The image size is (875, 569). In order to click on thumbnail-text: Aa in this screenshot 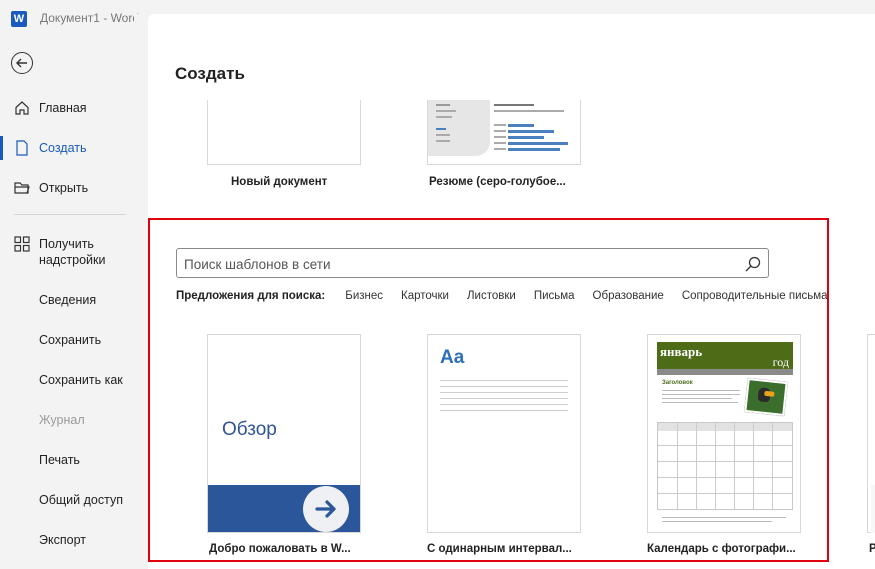, I will do `click(452, 357)`.